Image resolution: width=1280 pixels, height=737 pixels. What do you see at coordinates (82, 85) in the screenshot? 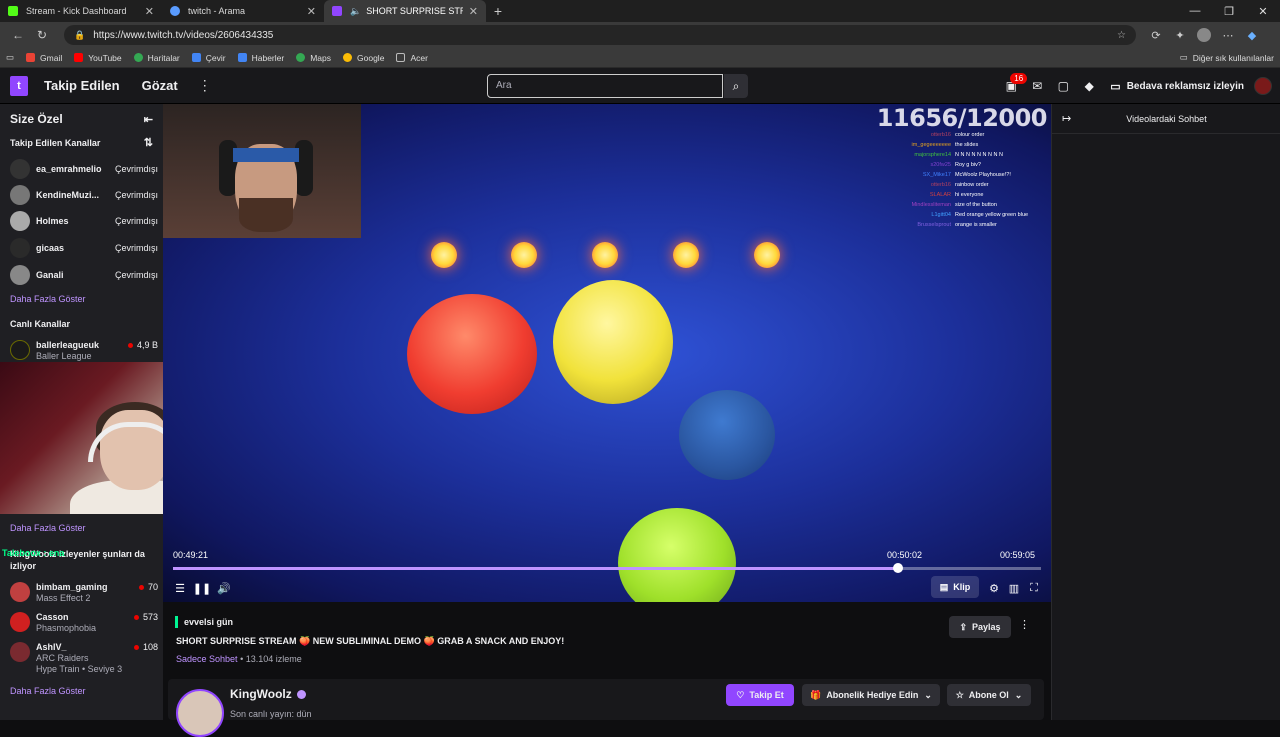
I see `nav-following: Takip Edilen` at bounding box center [82, 85].